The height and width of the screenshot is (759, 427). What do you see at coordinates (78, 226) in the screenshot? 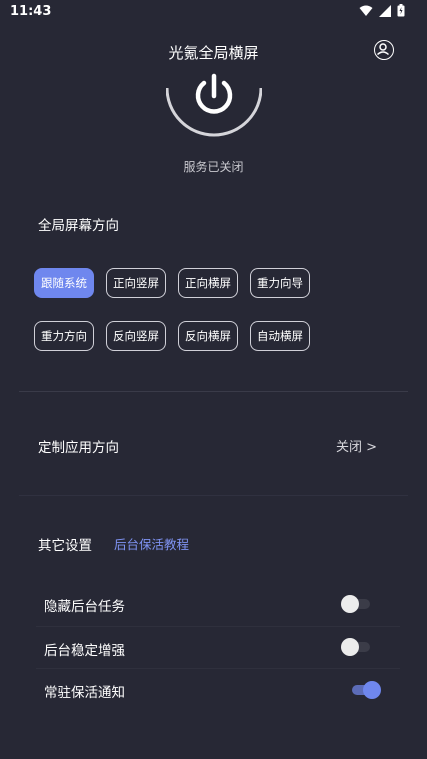
I see `orientation-section-title: 全局屏幕方向` at bounding box center [78, 226].